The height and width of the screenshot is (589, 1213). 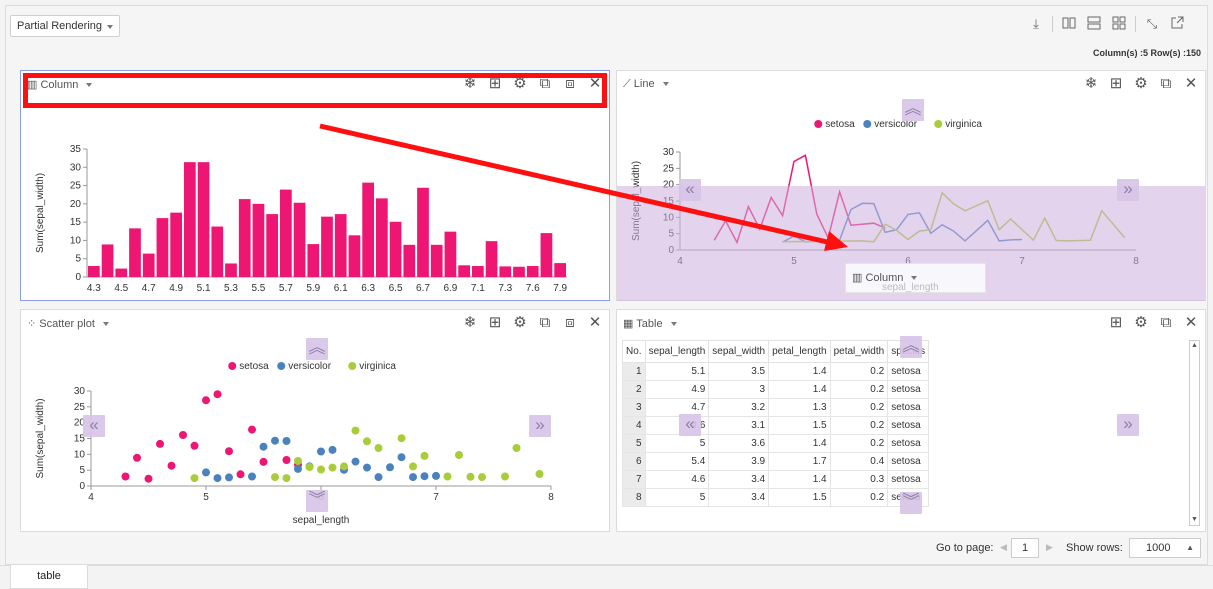 I want to click on row-number-cell: 1, so click(x=634, y=371).